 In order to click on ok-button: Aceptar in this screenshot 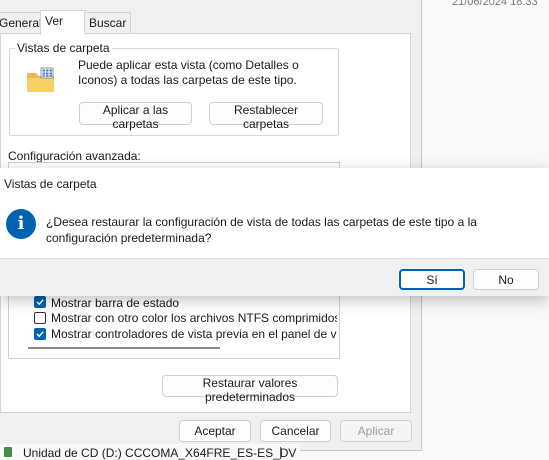, I will do `click(215, 431)`.